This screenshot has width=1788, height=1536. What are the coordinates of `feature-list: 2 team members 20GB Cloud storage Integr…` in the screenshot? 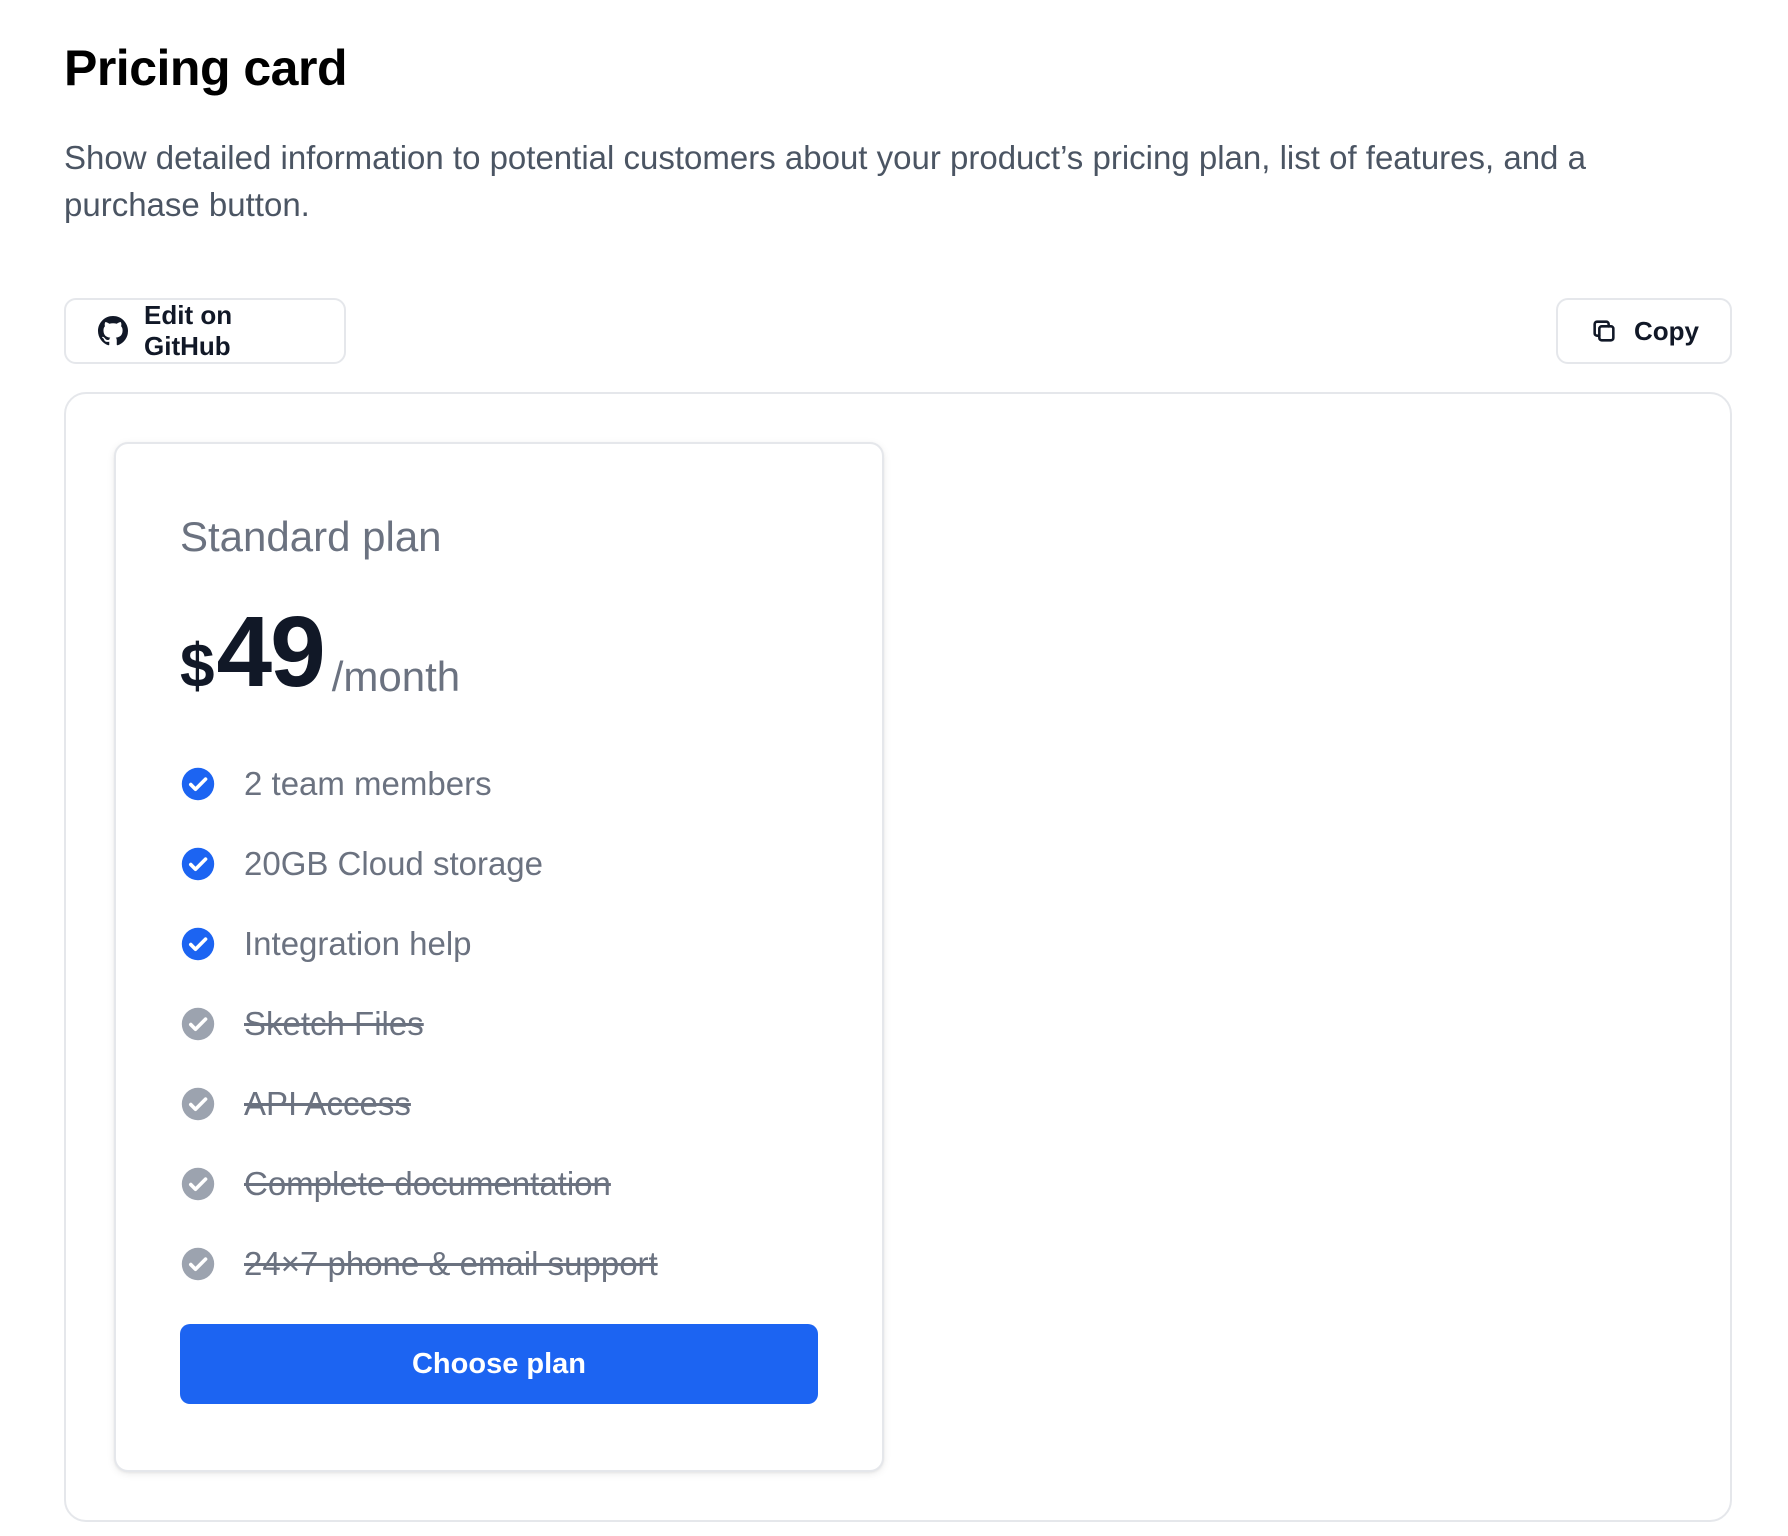 It's located at (419, 1024).